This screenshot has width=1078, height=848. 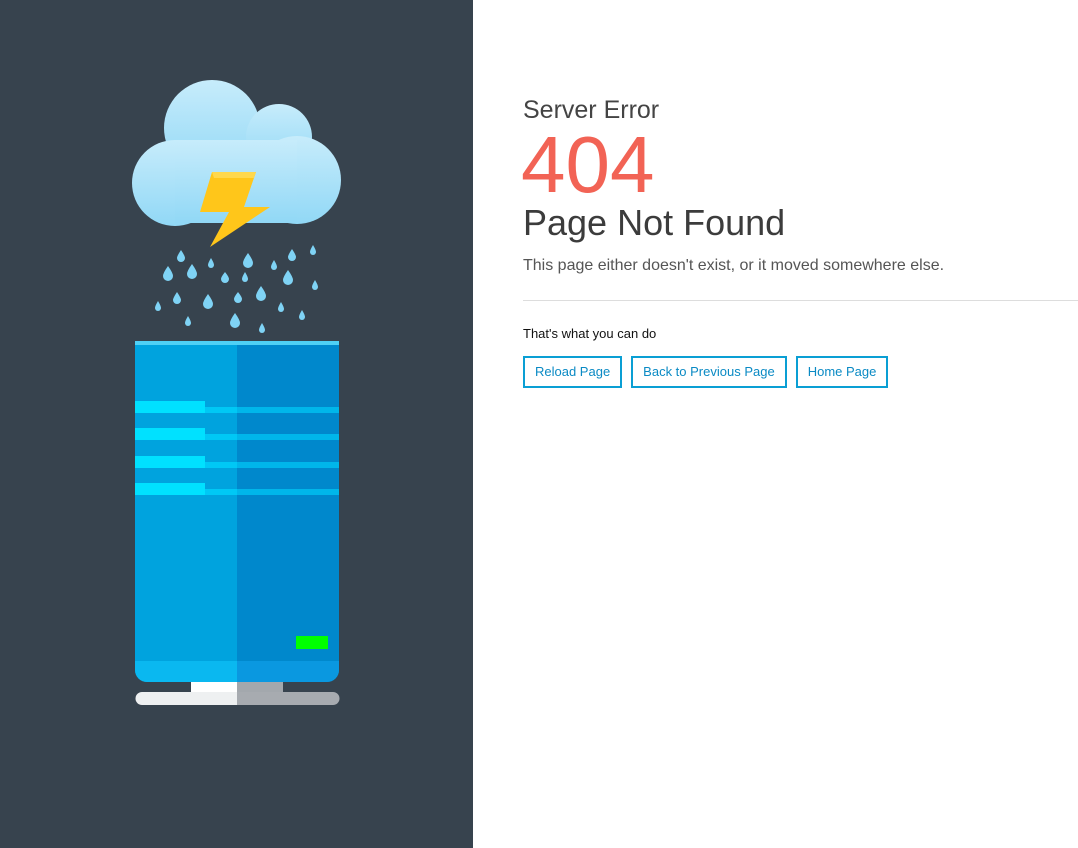 I want to click on divider, so click(x=800, y=300).